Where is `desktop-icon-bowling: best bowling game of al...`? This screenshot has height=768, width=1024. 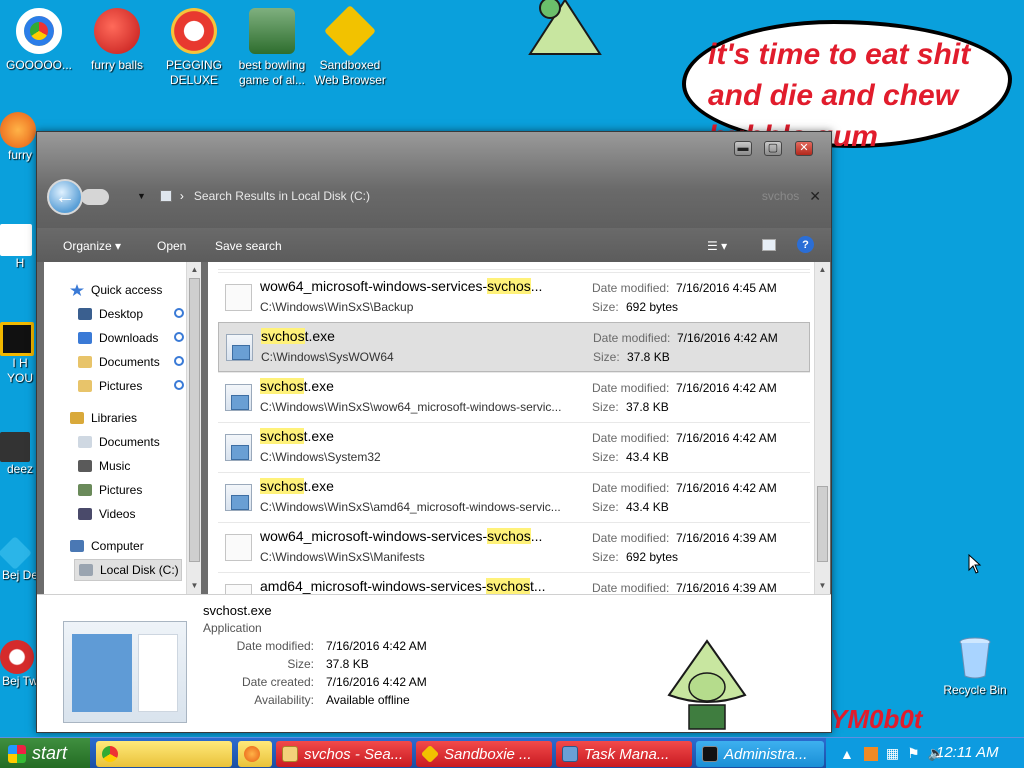 desktop-icon-bowling: best bowling game of al... is located at coordinates (272, 48).